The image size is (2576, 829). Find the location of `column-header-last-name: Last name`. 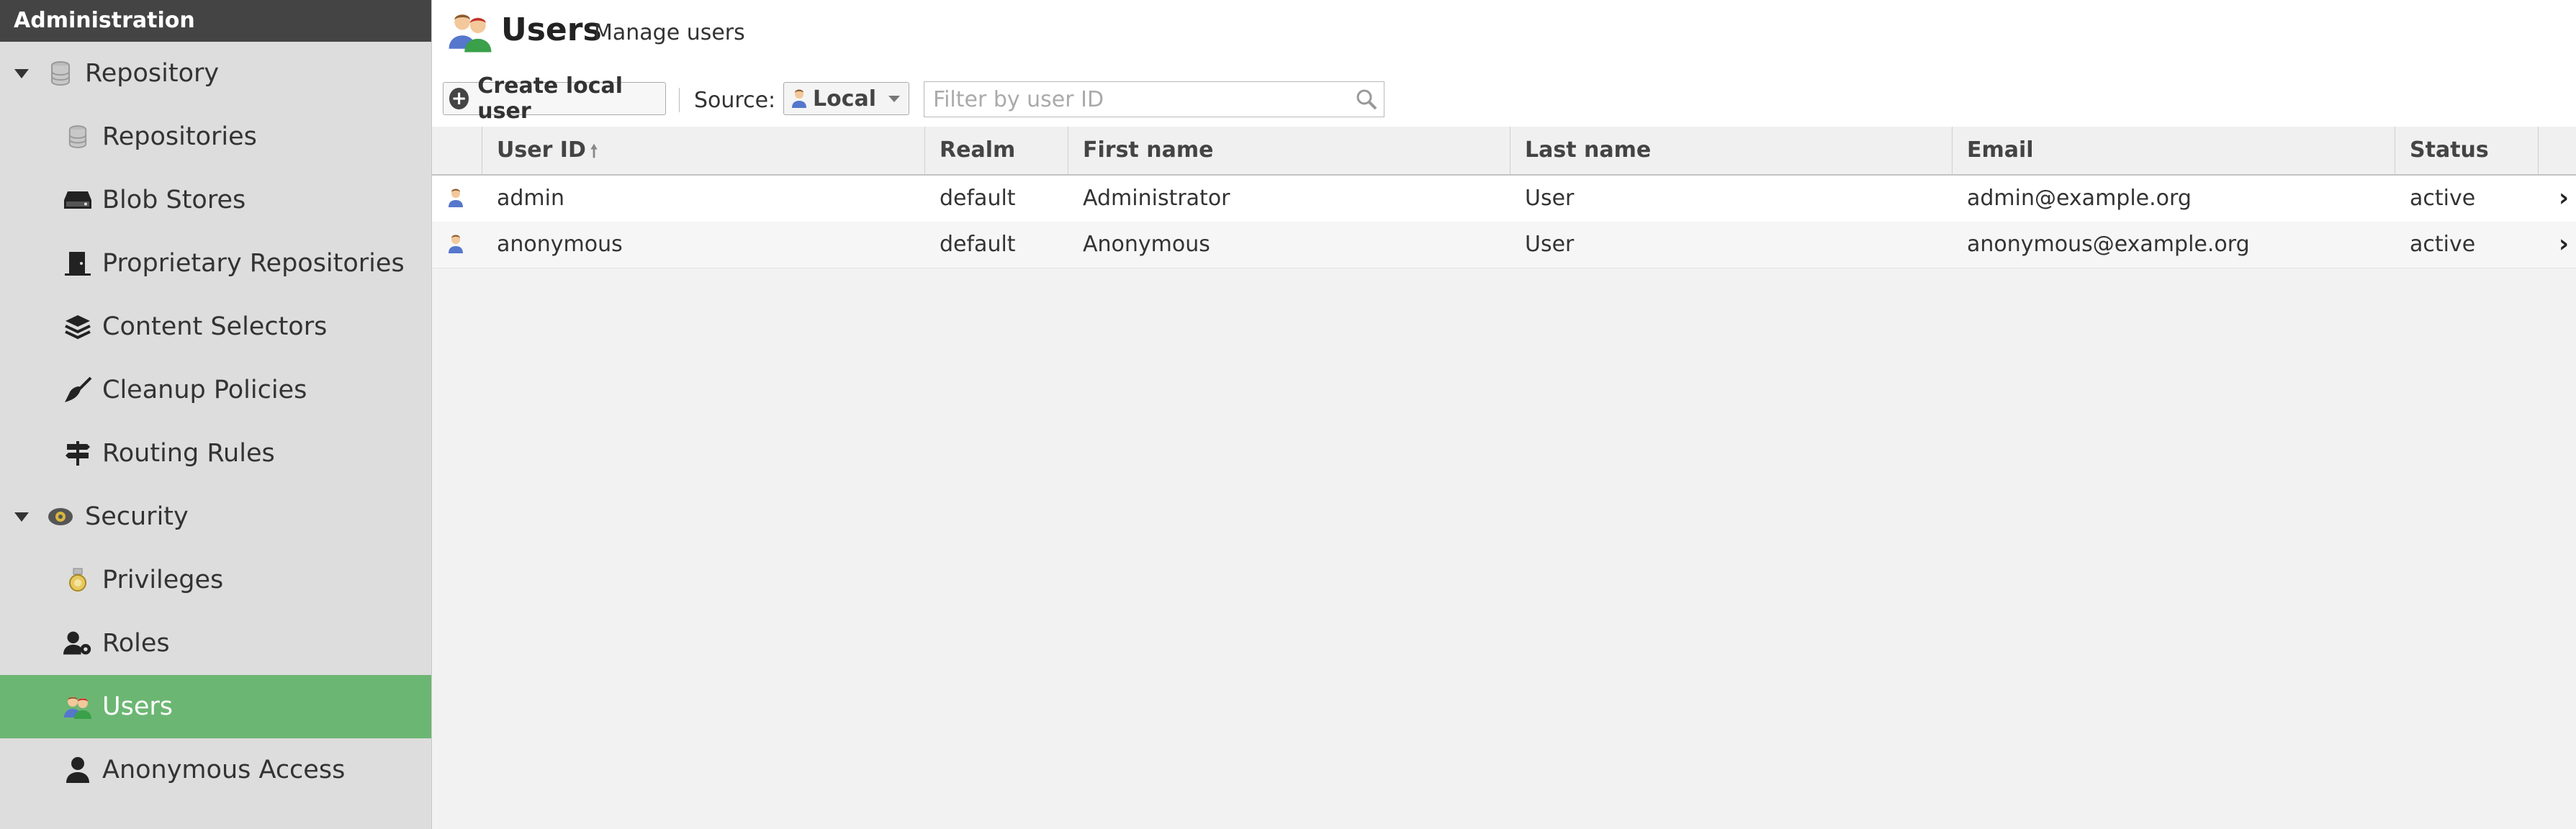

column-header-last-name: Last name is located at coordinates (1731, 150).